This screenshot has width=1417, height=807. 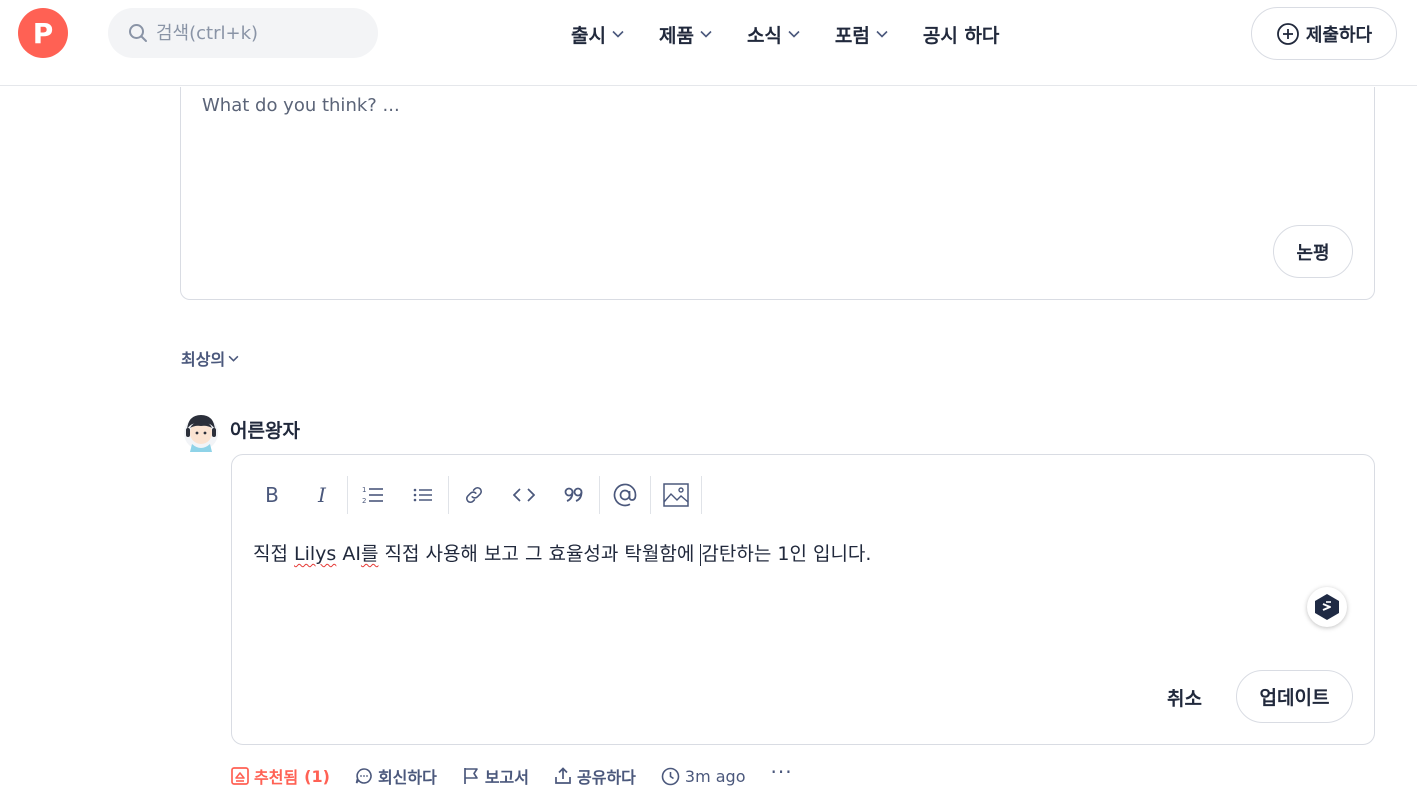 I want to click on nav-label: 포럼, so click(x=852, y=35).